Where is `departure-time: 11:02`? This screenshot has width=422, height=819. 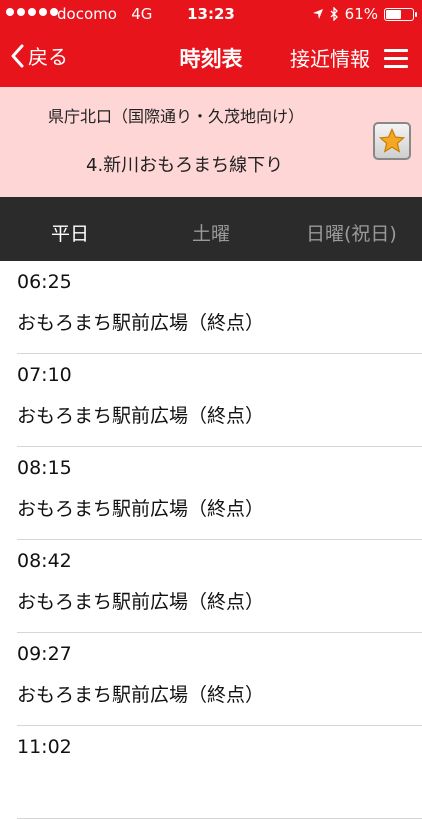
departure-time: 11:02 is located at coordinates (44, 747).